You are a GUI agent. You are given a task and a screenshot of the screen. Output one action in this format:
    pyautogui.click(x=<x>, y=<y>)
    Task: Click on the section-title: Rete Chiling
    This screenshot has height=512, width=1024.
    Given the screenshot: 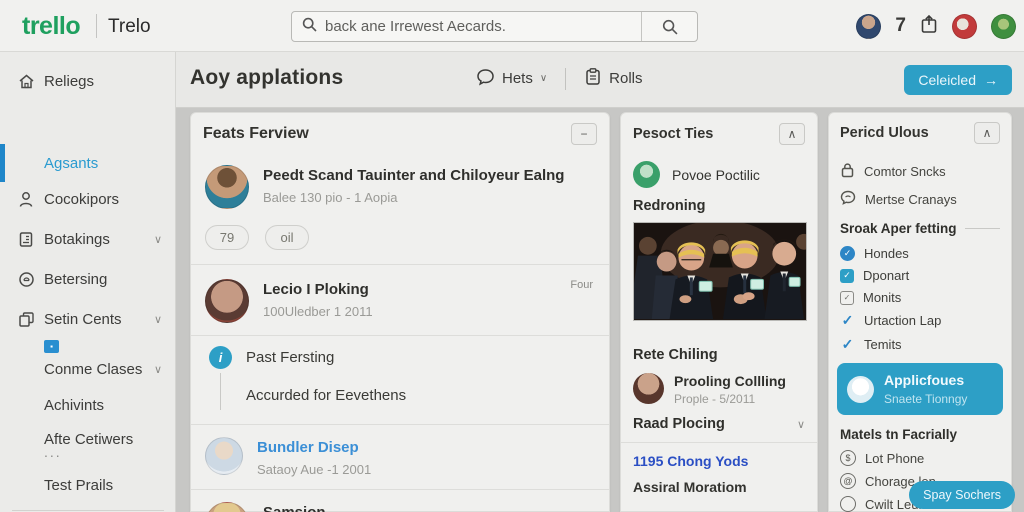 What is the action you would take?
    pyautogui.click(x=675, y=355)
    